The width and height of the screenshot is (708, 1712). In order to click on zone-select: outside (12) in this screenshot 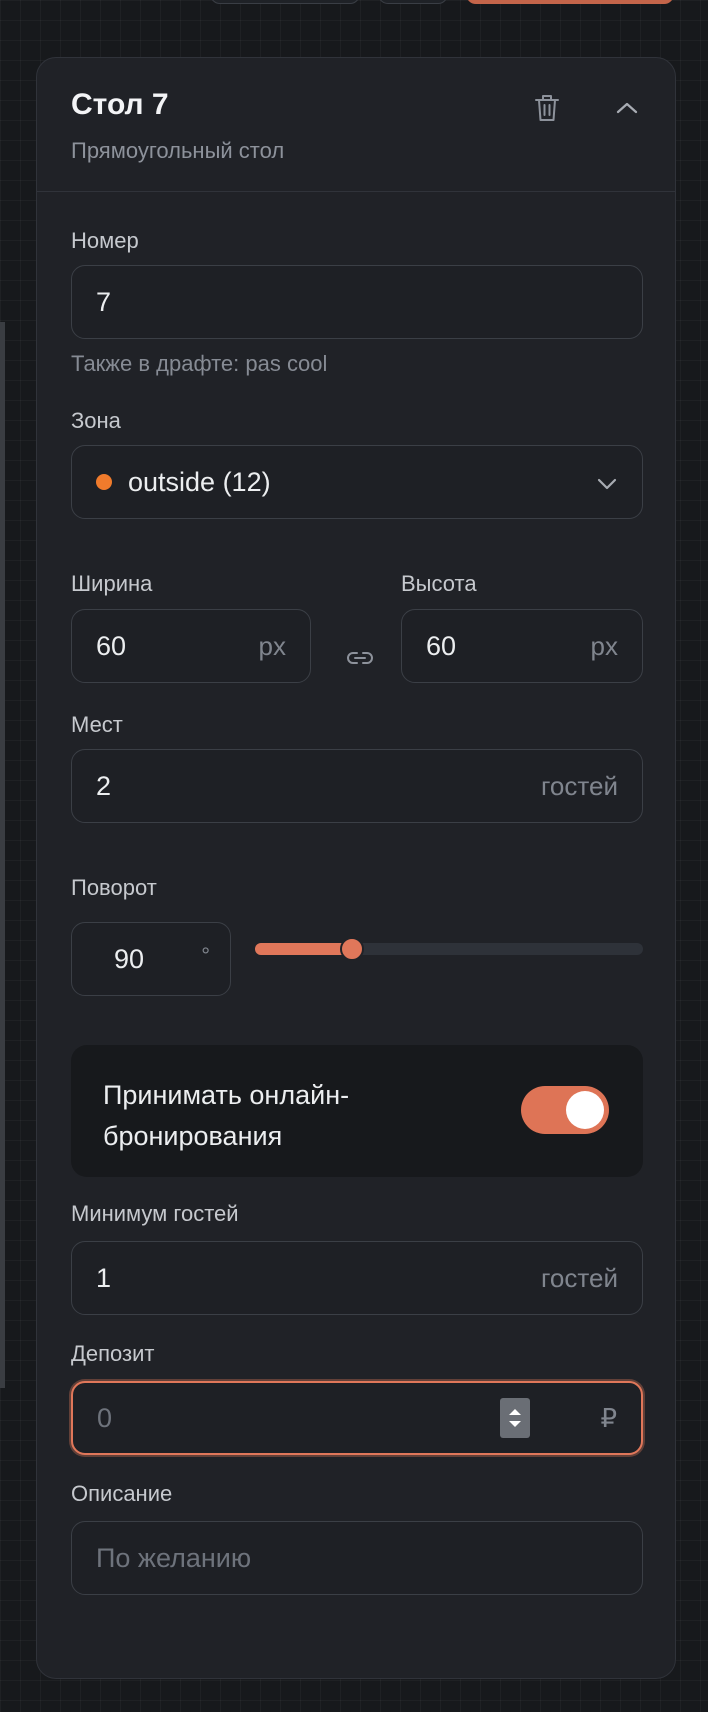, I will do `click(357, 482)`.